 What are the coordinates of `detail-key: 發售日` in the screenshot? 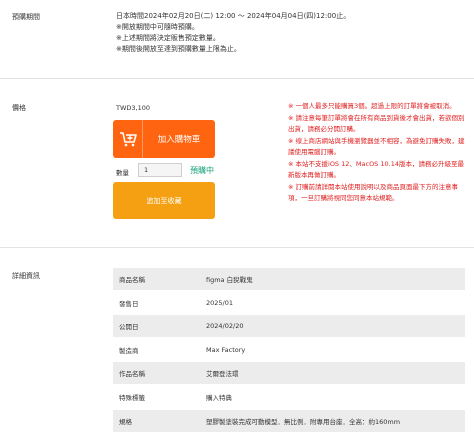 It's located at (129, 303).